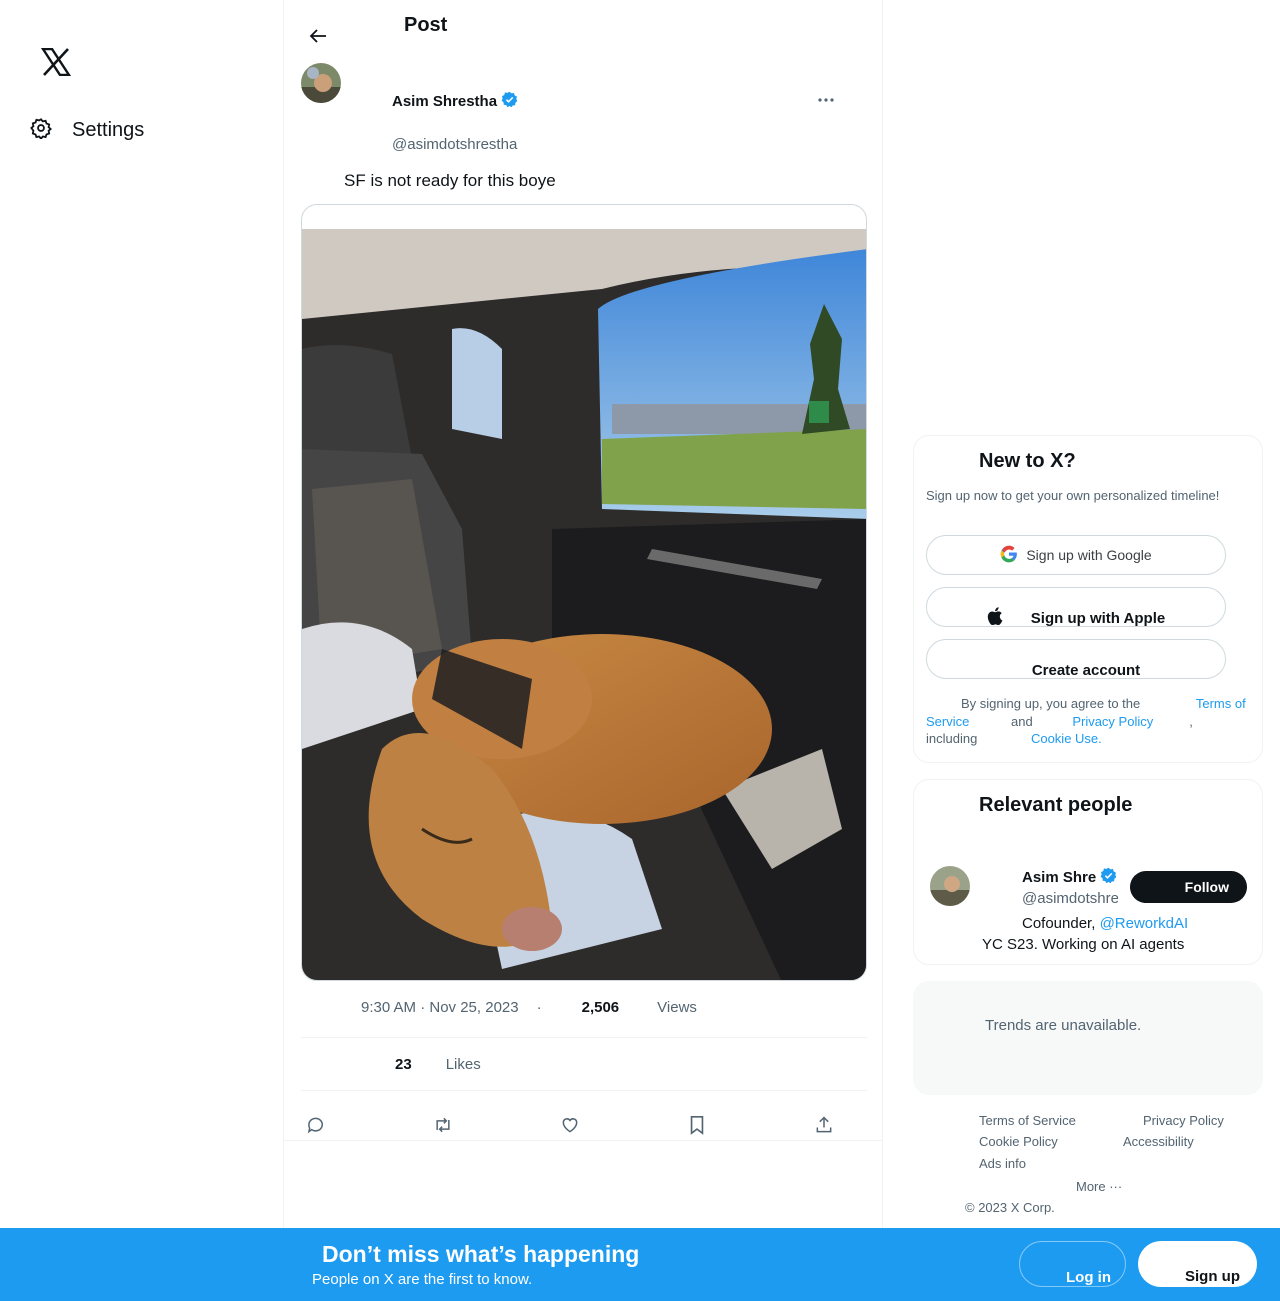  What do you see at coordinates (1089, 555) in the screenshot?
I see `google-signup-label: Sign up with Google` at bounding box center [1089, 555].